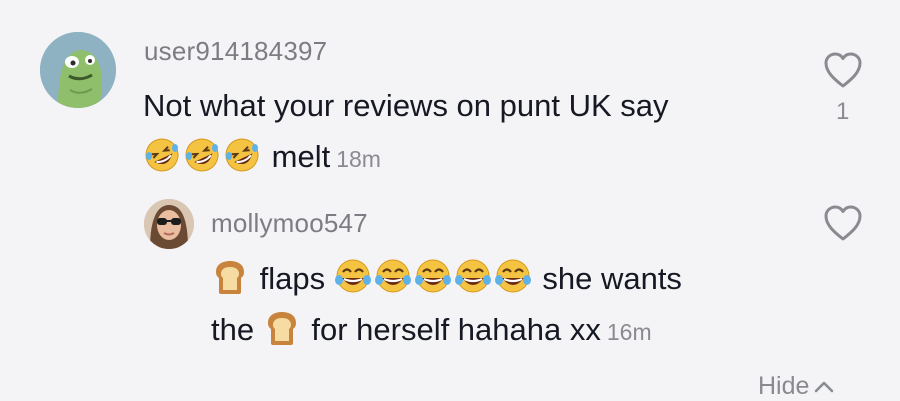 The width and height of the screenshot is (900, 401). What do you see at coordinates (612, 278) in the screenshot?
I see `reply-text-she-wants: she wants` at bounding box center [612, 278].